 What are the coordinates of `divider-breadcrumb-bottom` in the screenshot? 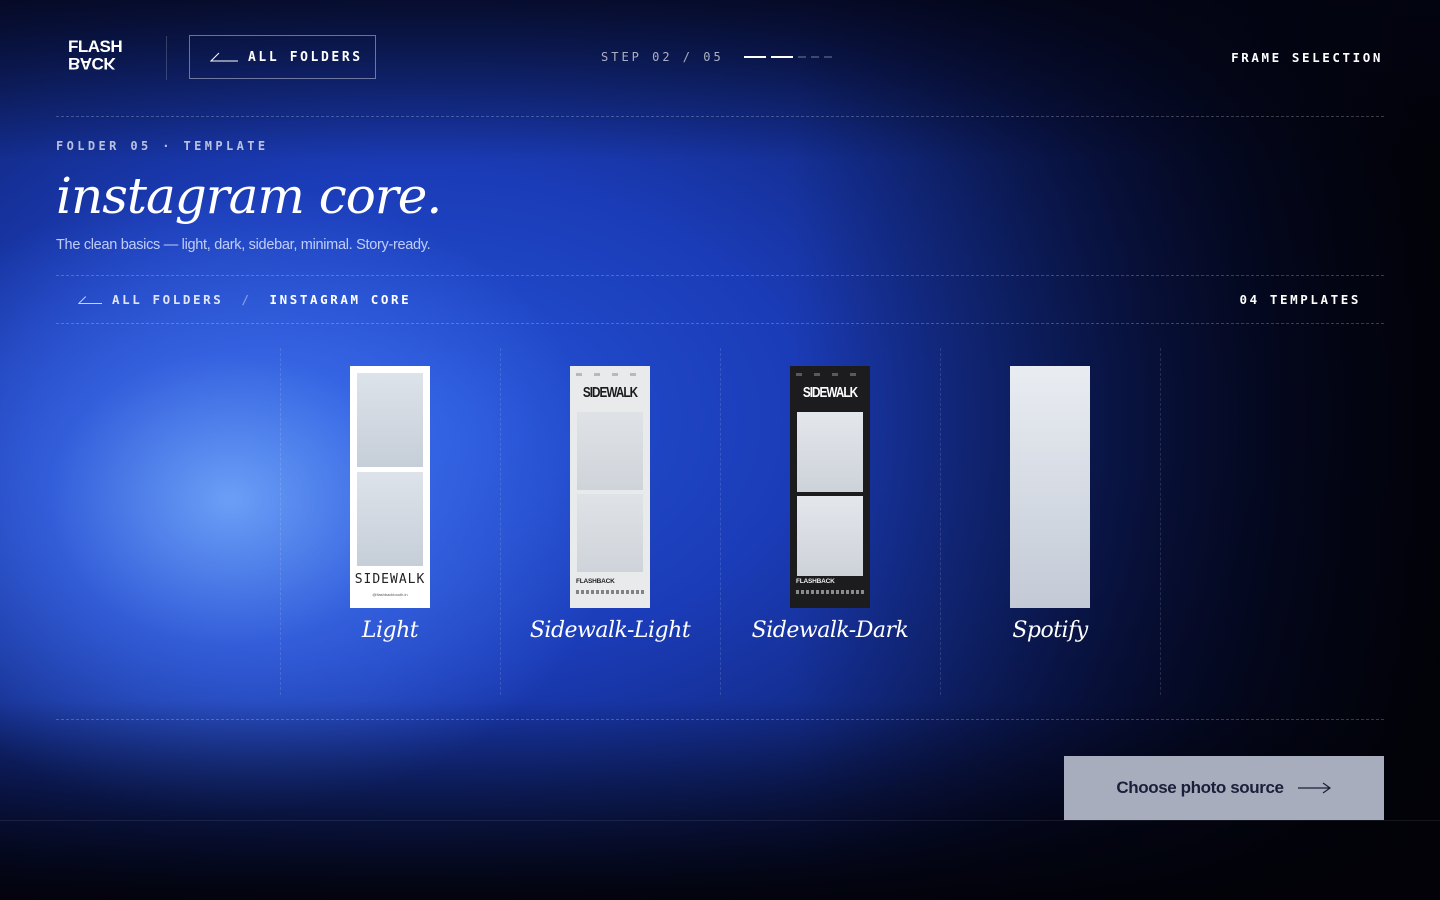 It's located at (720, 323).